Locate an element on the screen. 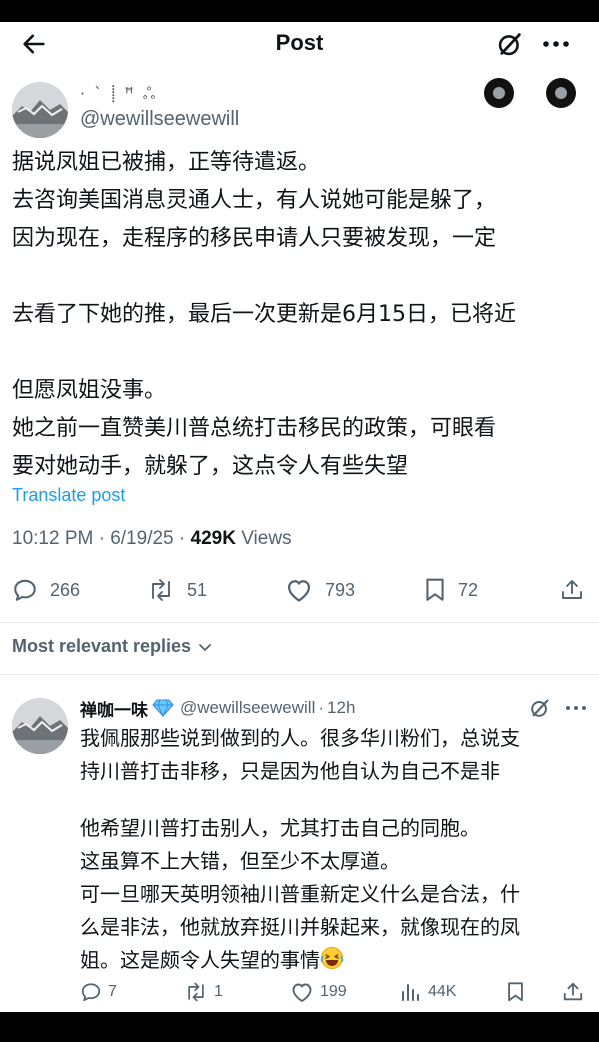 The width and height of the screenshot is (599, 1042). reply-line: 这虽算不上大错，但至少不太厚道。 is located at coordinates (240, 861).